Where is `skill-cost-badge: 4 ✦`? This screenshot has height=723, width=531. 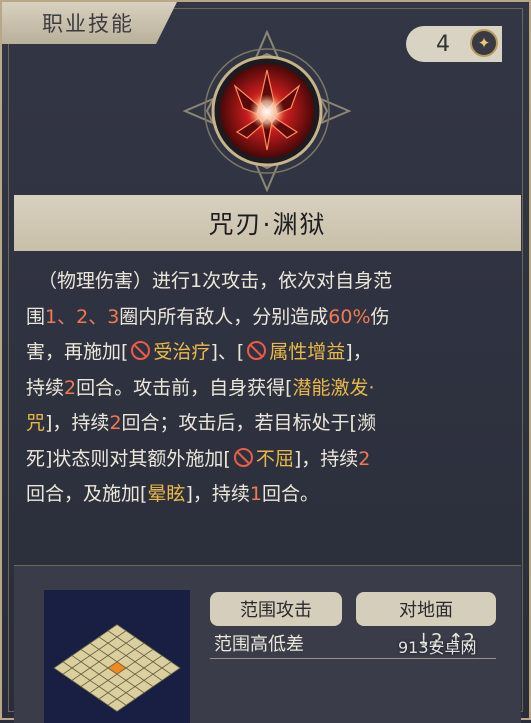 skill-cost-badge: 4 ✦ is located at coordinates (454, 44).